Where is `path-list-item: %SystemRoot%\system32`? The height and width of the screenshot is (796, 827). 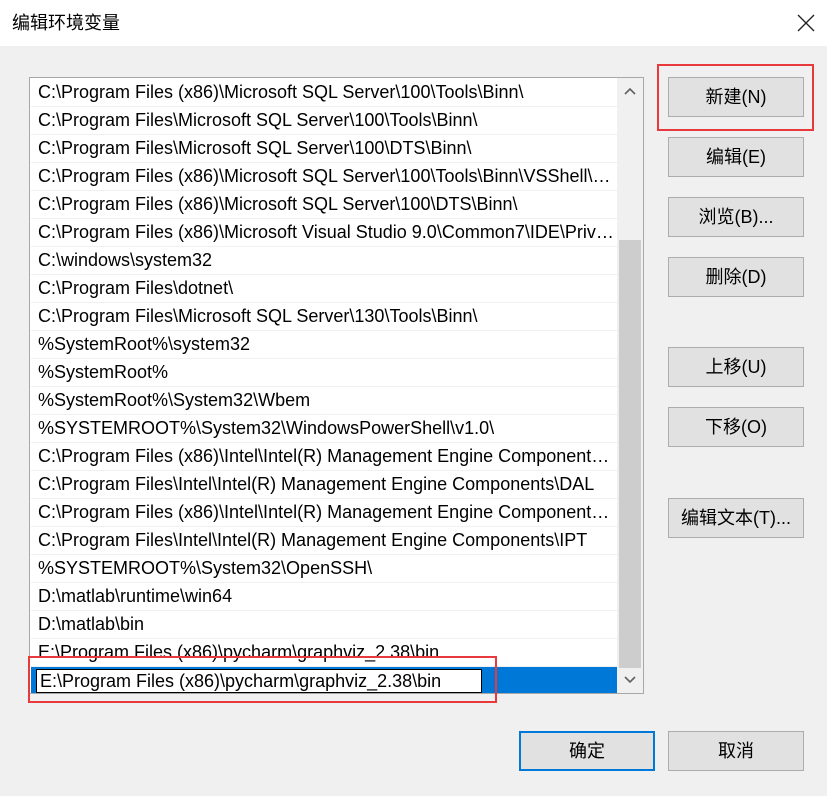
path-list-item: %SystemRoot%\system32 is located at coordinates (324, 345).